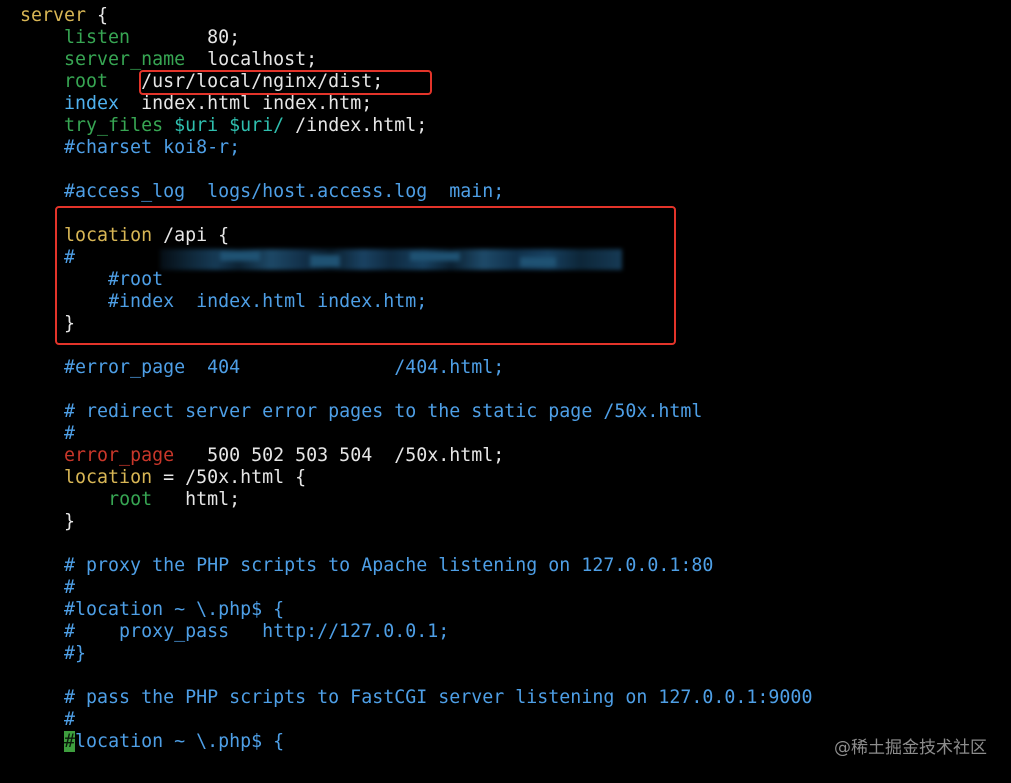 The width and height of the screenshot is (1011, 783). I want to click on redacted-blur, so click(391, 259).